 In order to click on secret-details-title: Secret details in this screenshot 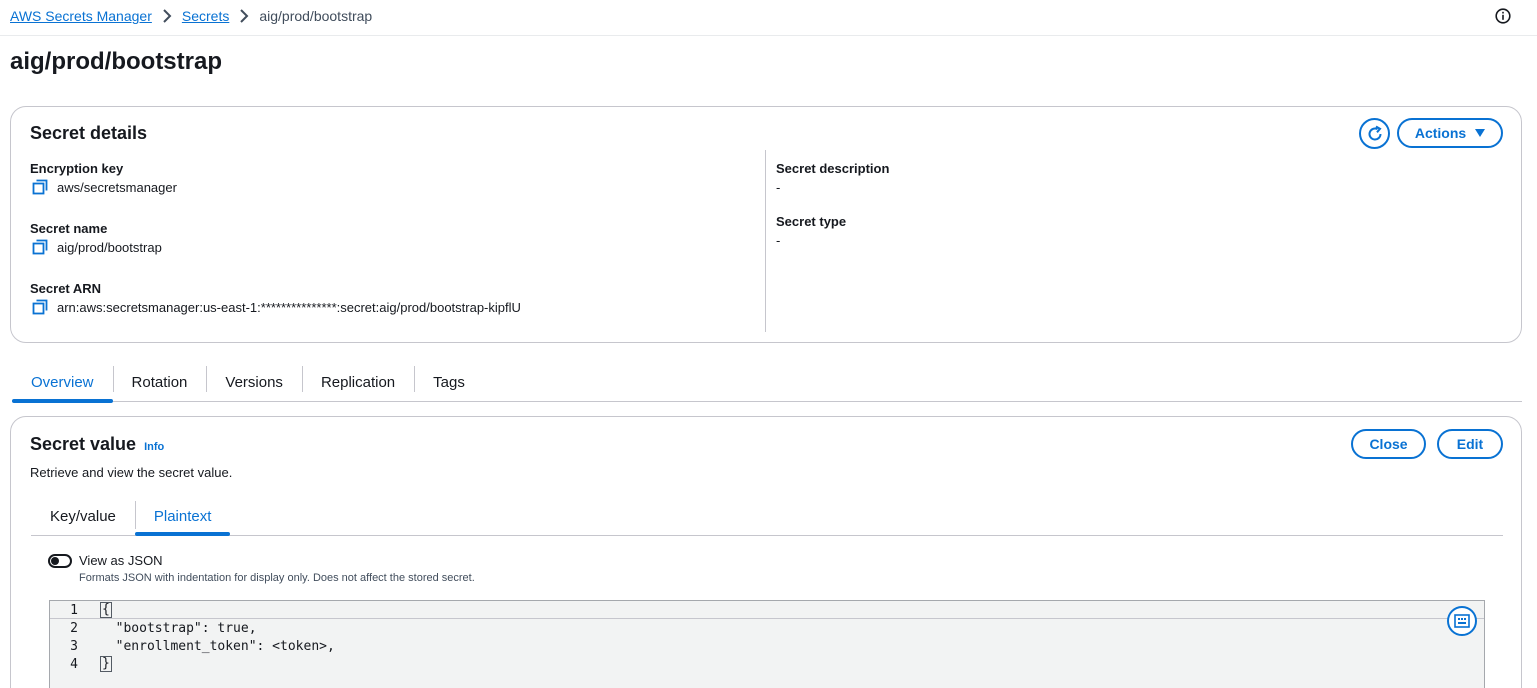, I will do `click(89, 133)`.